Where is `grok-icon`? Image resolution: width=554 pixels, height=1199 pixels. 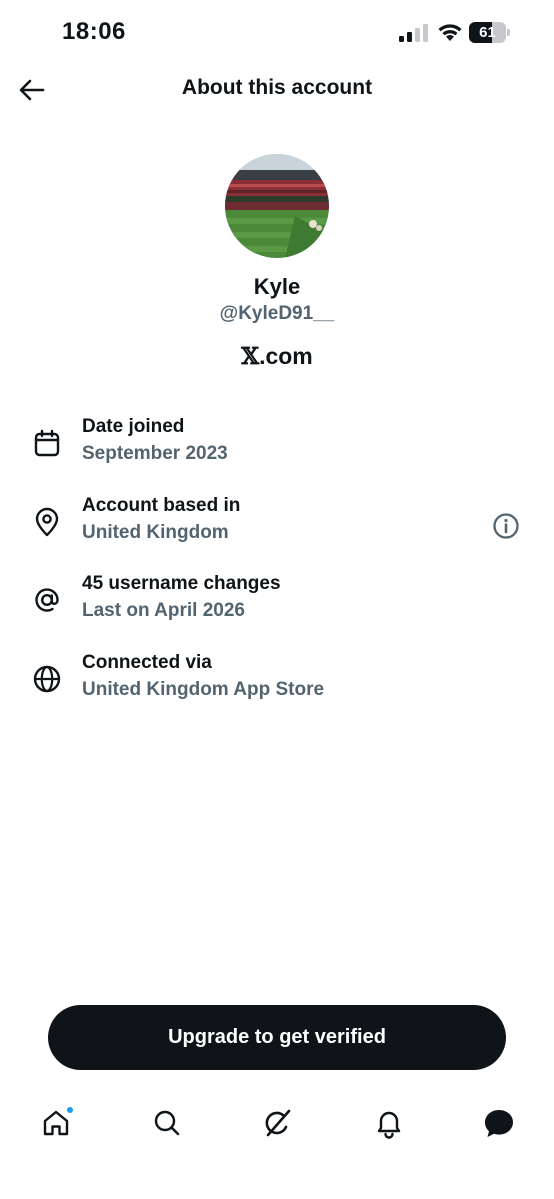 grok-icon is located at coordinates (278, 1123).